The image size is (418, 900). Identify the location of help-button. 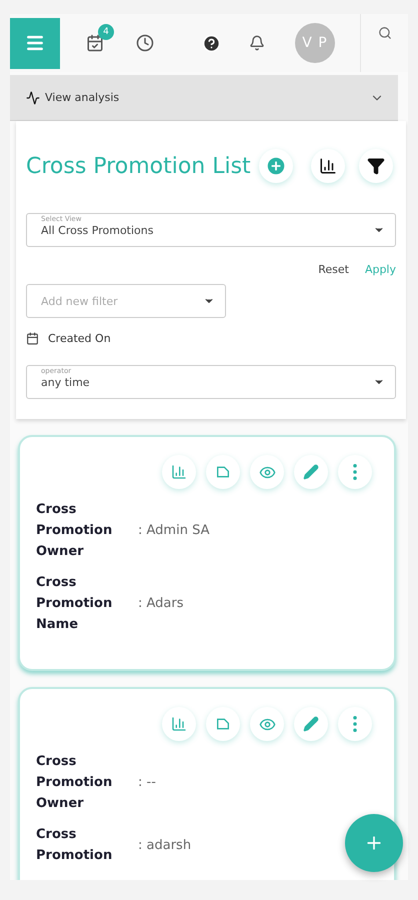
(211, 43).